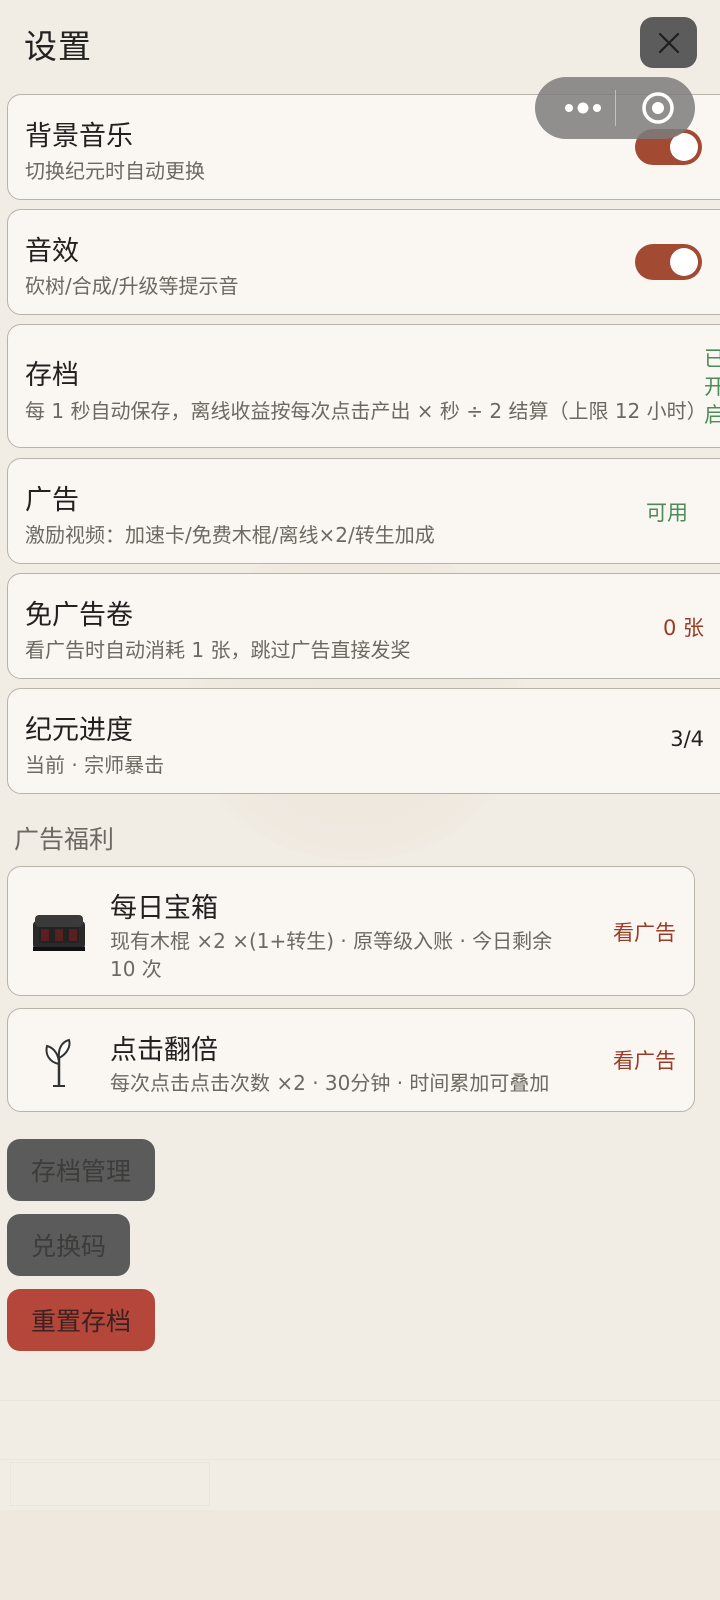 This screenshot has width=720, height=1600. I want to click on setting-desc: 切换纪元时自动更换, so click(115, 171).